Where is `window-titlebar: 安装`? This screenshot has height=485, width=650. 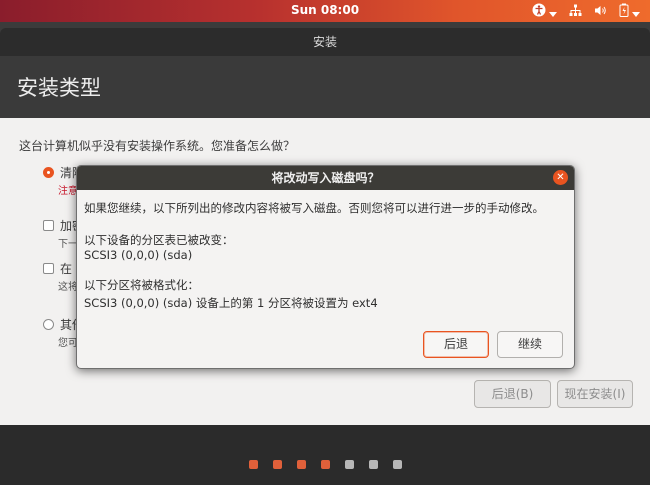
window-titlebar: 安装 is located at coordinates (325, 42).